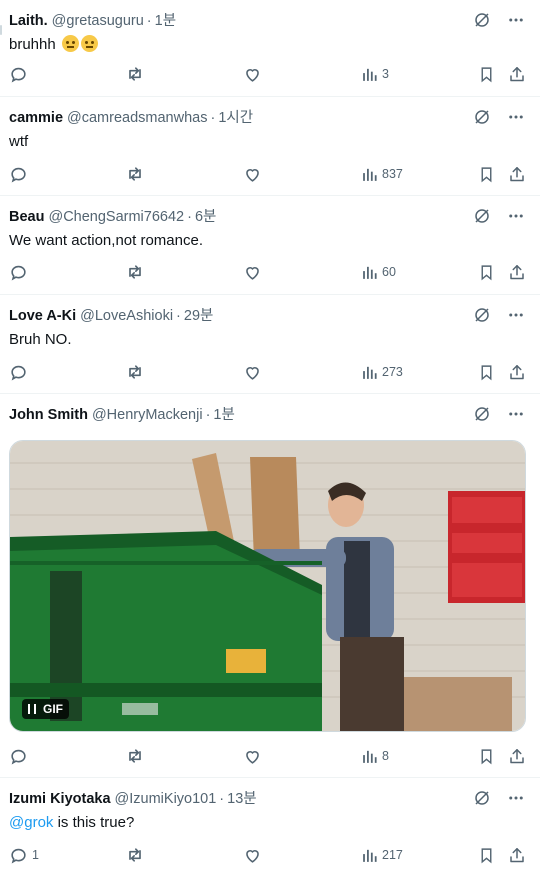  I want to click on tweet-header: John Smith @HenryMackenji · 1분, so click(239, 415).